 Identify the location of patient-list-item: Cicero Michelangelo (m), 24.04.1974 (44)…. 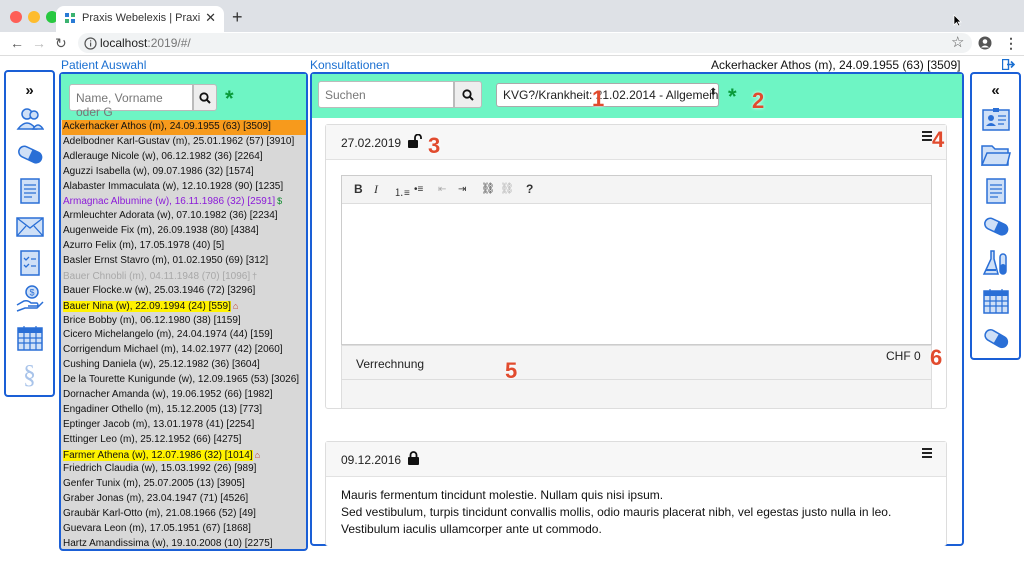
(184, 335).